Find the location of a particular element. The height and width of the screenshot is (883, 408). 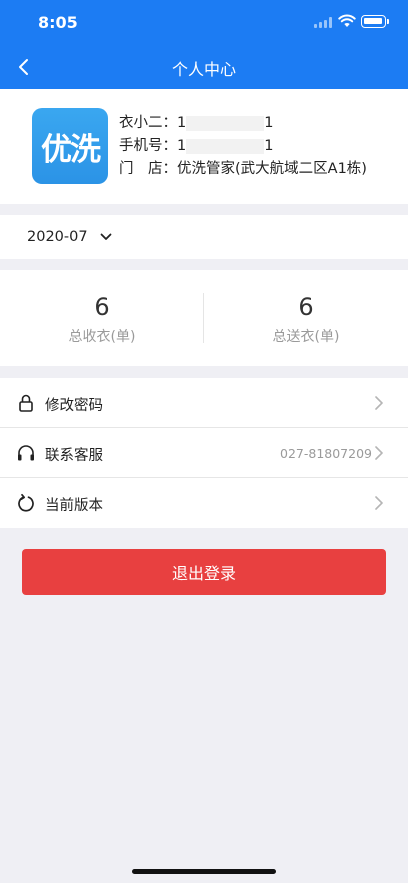

menu-item-current-version: 当前版本 is located at coordinates (204, 503).